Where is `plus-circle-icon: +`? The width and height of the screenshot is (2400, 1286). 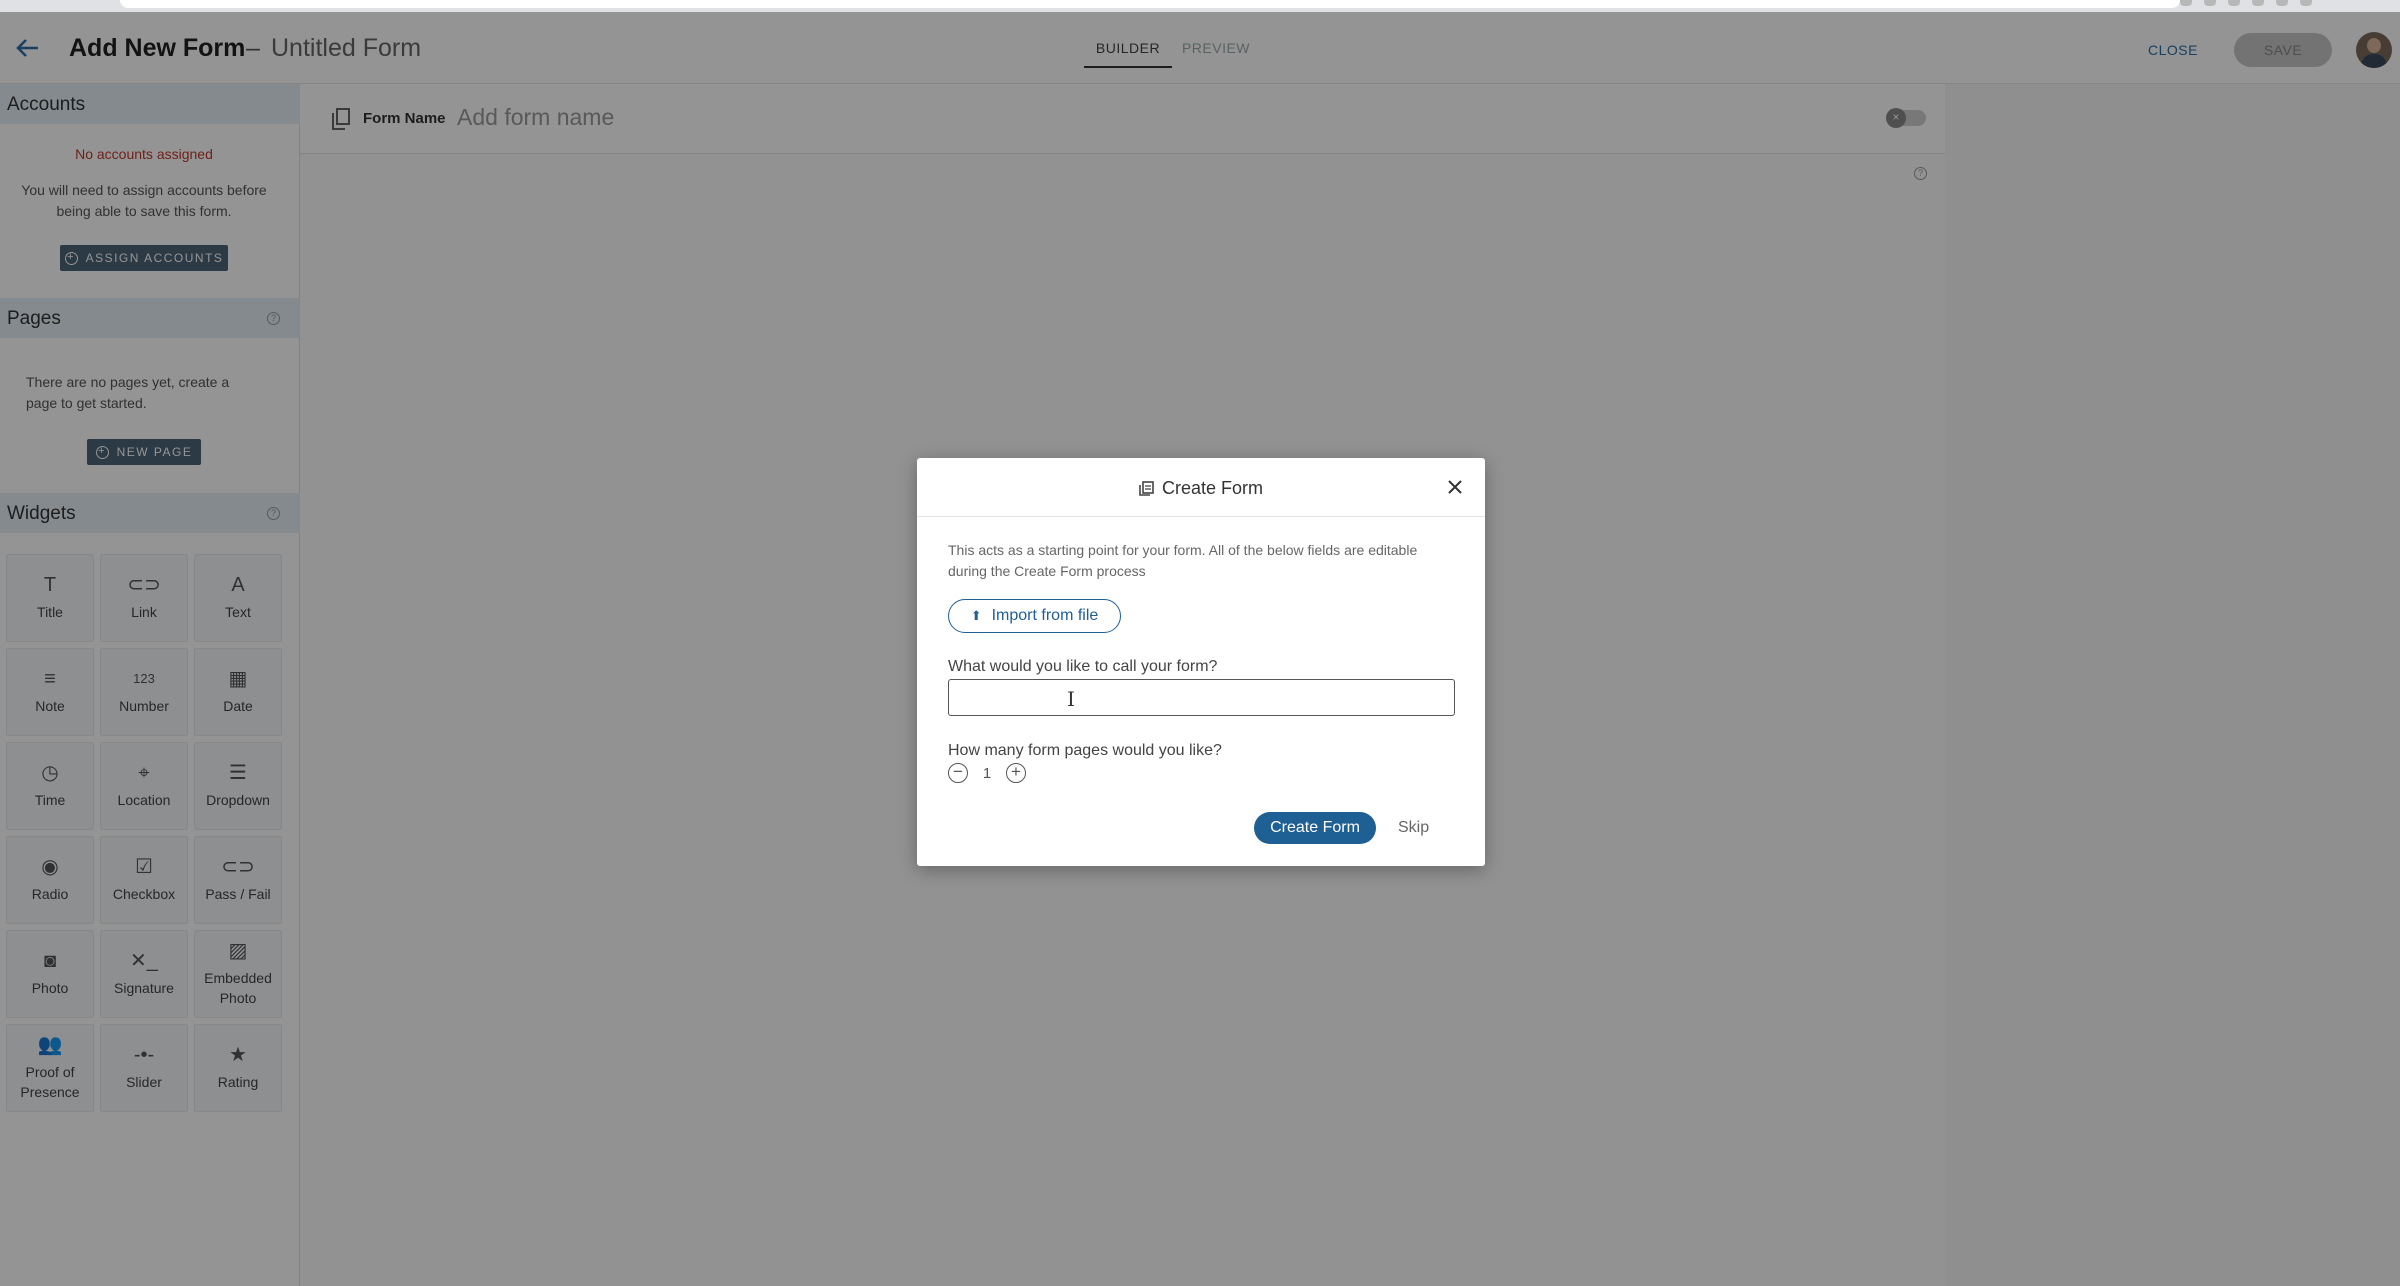
plus-circle-icon: + is located at coordinates (1016, 773).